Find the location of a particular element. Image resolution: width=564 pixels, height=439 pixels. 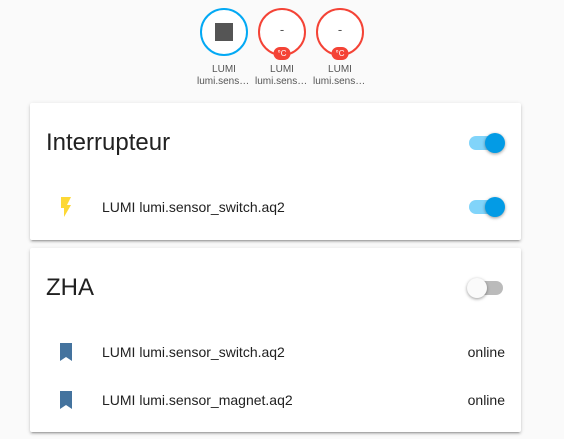

badge-switch: LUMI lumi.sensor_switch.aq2 is located at coordinates (224, 48).